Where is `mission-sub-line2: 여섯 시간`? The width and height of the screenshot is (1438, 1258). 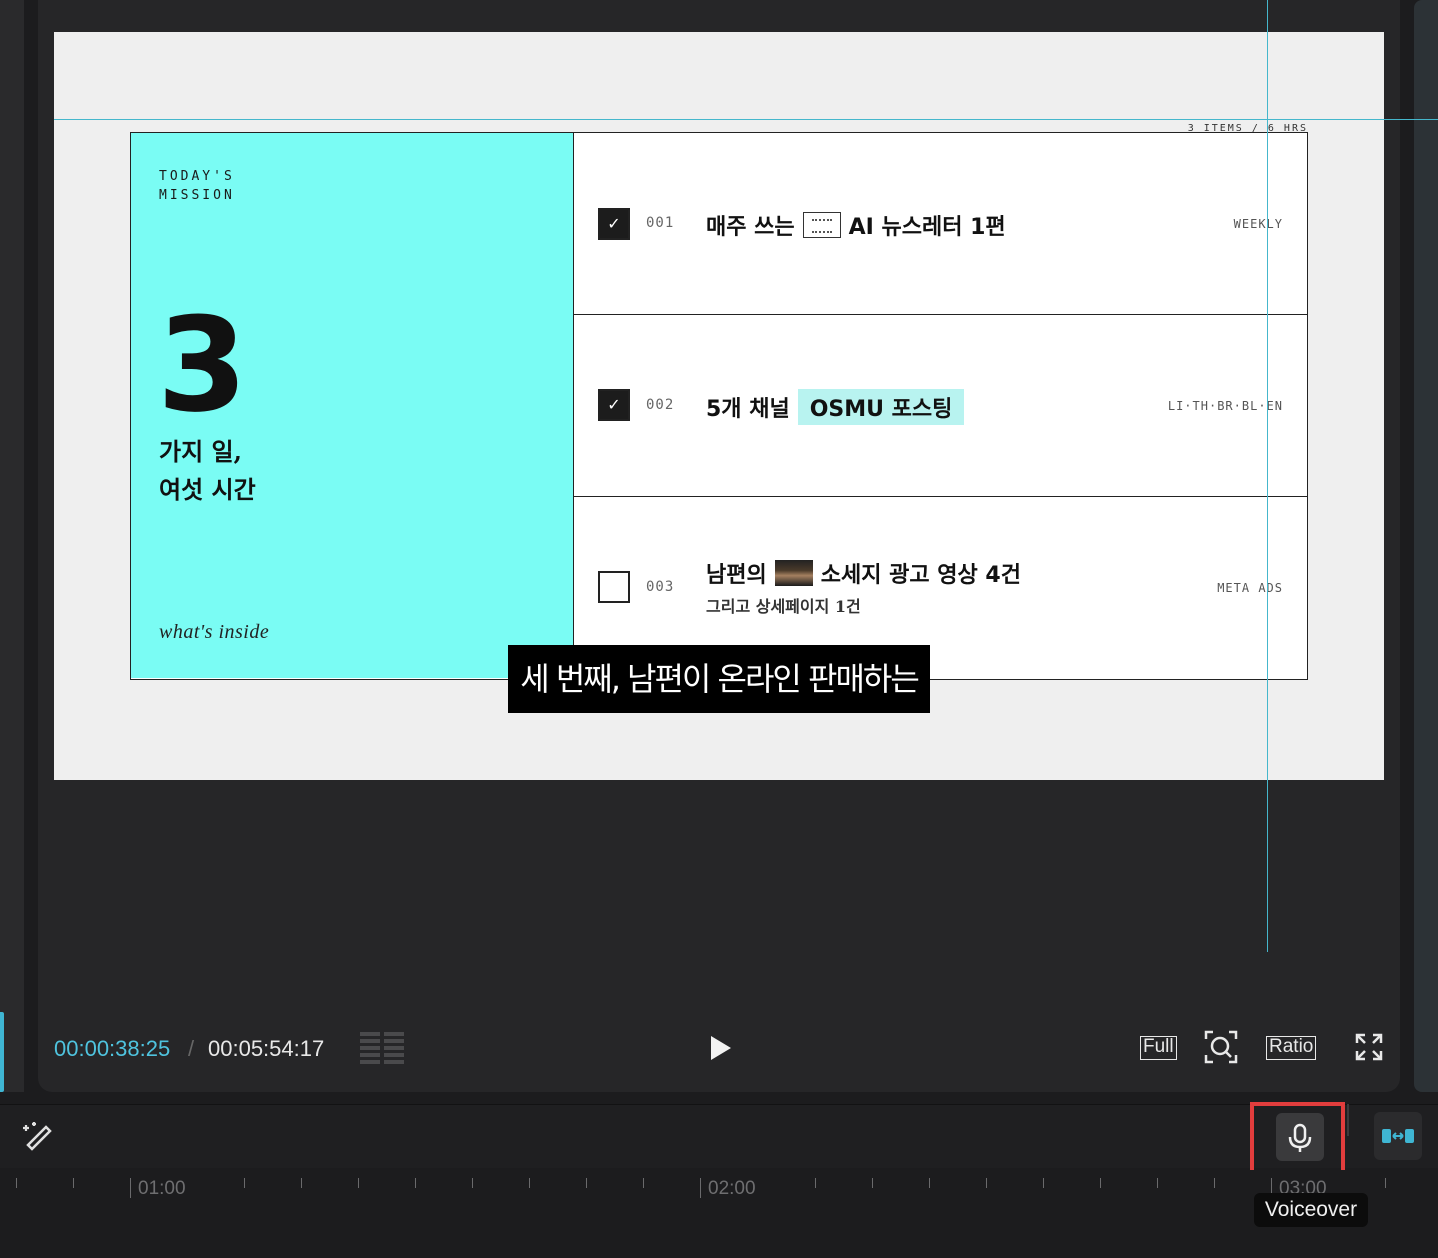 mission-sub-line2: 여섯 시간 is located at coordinates (207, 489).